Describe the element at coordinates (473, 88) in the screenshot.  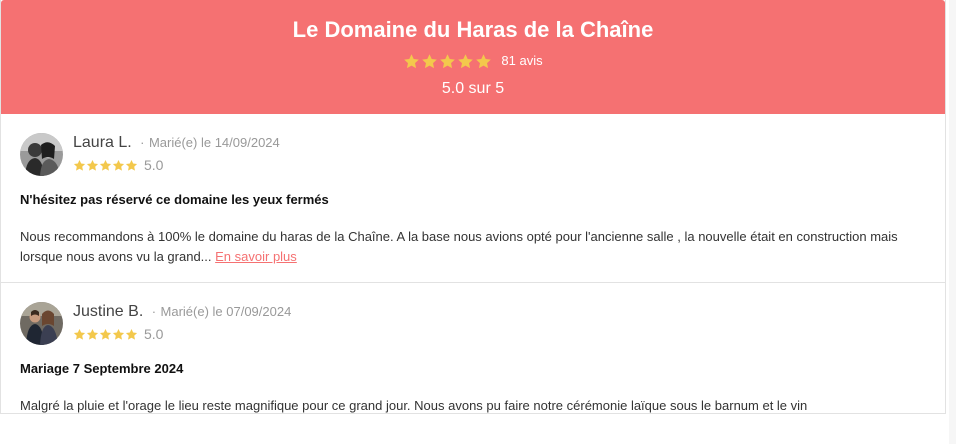
I see `average-score: 5.0 sur 5` at that location.